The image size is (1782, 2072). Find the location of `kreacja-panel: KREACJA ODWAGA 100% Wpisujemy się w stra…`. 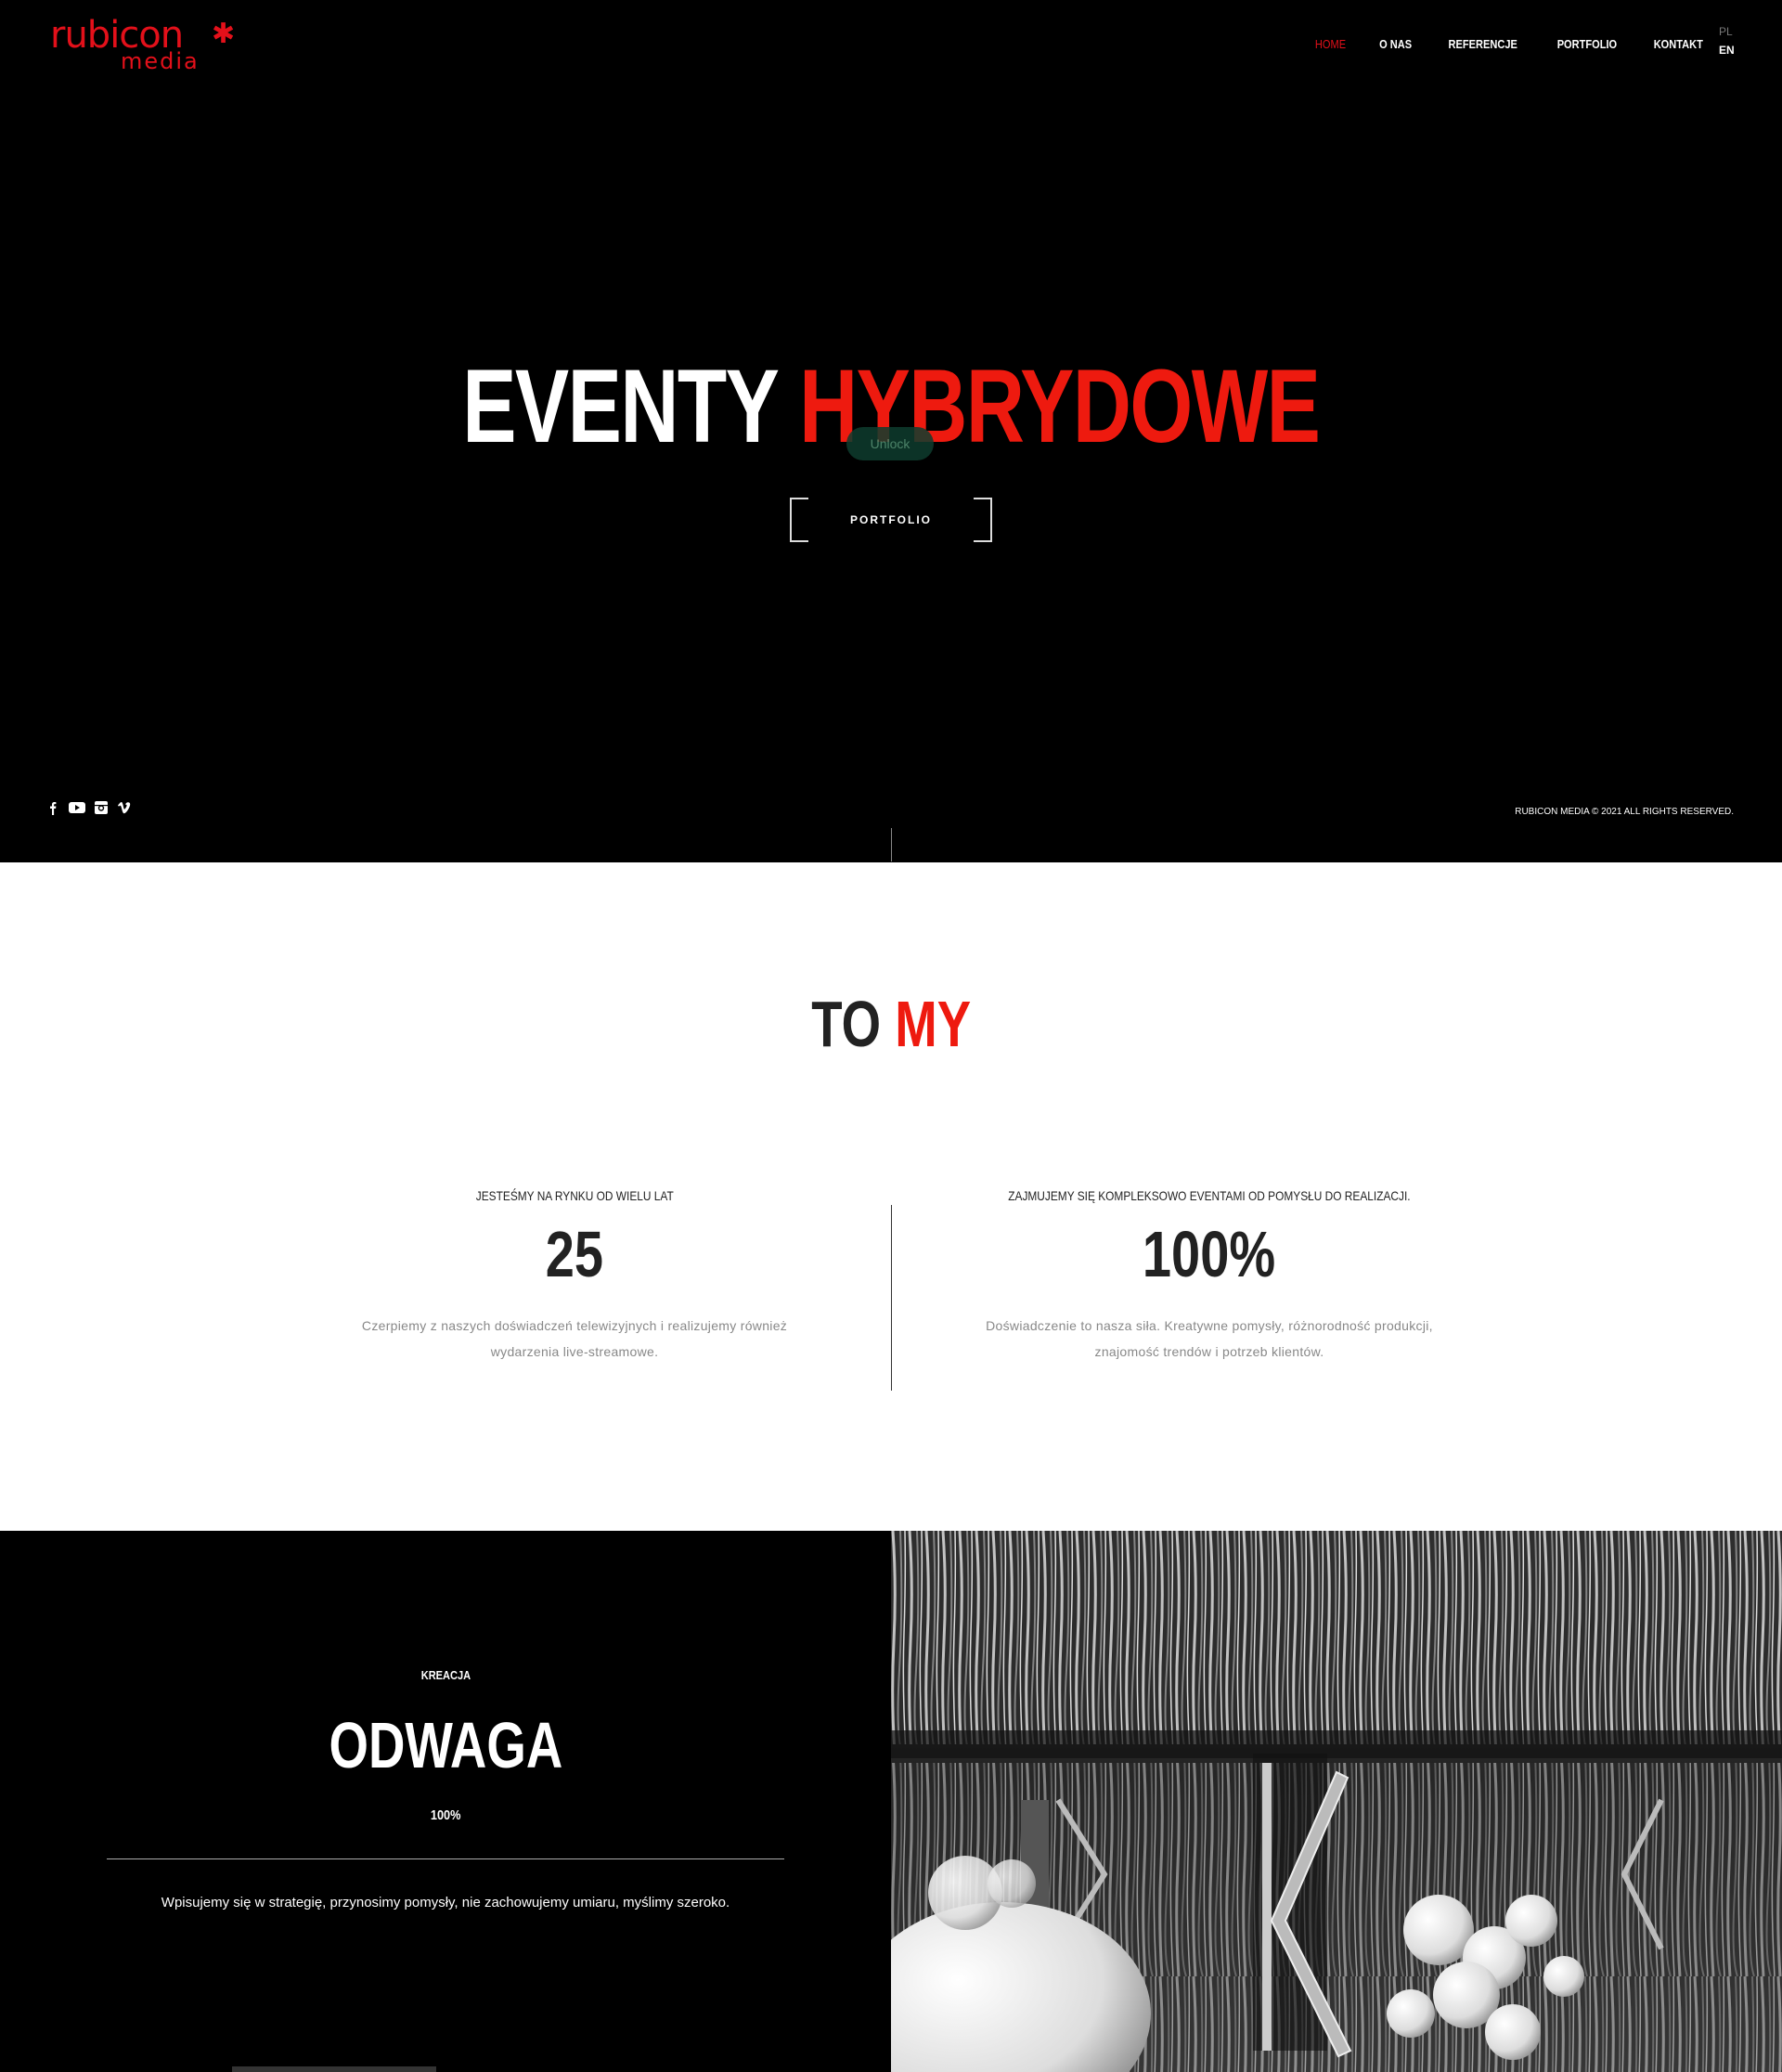

kreacja-panel: KREACJA ODWAGA 100% Wpisujemy się w stra… is located at coordinates (445, 1802).